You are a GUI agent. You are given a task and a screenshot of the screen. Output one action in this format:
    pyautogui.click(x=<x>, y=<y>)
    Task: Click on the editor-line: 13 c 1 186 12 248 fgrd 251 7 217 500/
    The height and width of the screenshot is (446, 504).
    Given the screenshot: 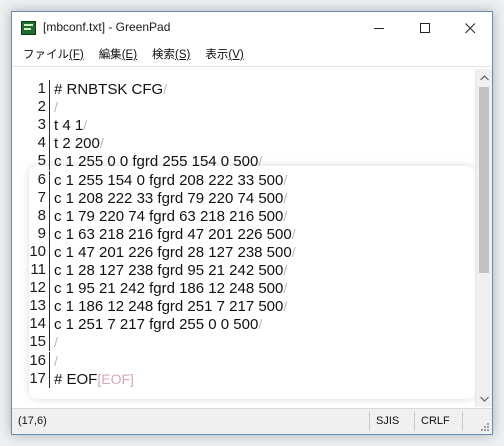 What is the action you would take?
    pyautogui.click(x=244, y=306)
    